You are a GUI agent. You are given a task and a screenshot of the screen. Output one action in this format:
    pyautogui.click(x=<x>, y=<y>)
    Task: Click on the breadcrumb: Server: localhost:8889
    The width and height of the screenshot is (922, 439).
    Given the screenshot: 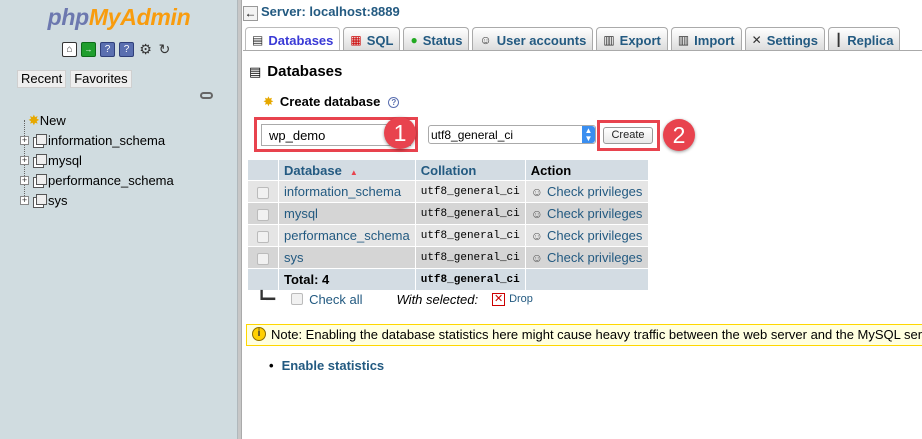 What is the action you would take?
    pyautogui.click(x=330, y=11)
    